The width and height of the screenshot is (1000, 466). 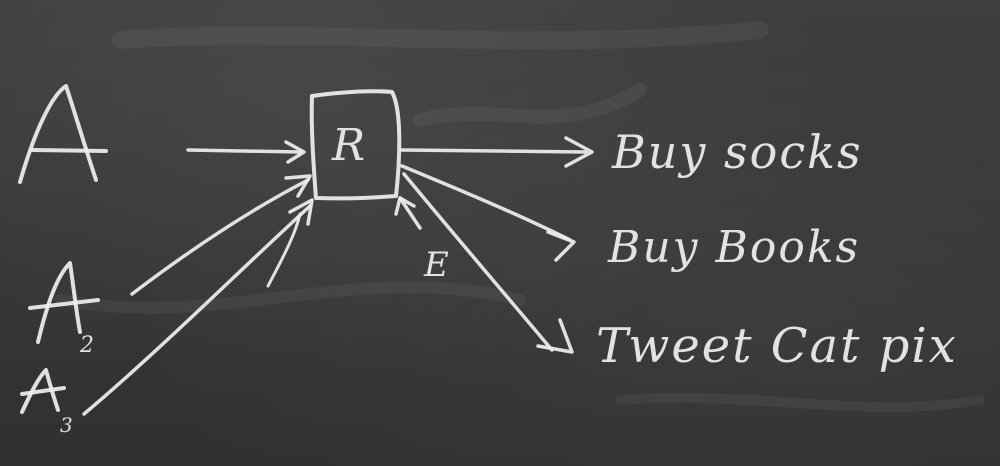 I want to click on agent-a3-subscript: 3, so click(x=66, y=425).